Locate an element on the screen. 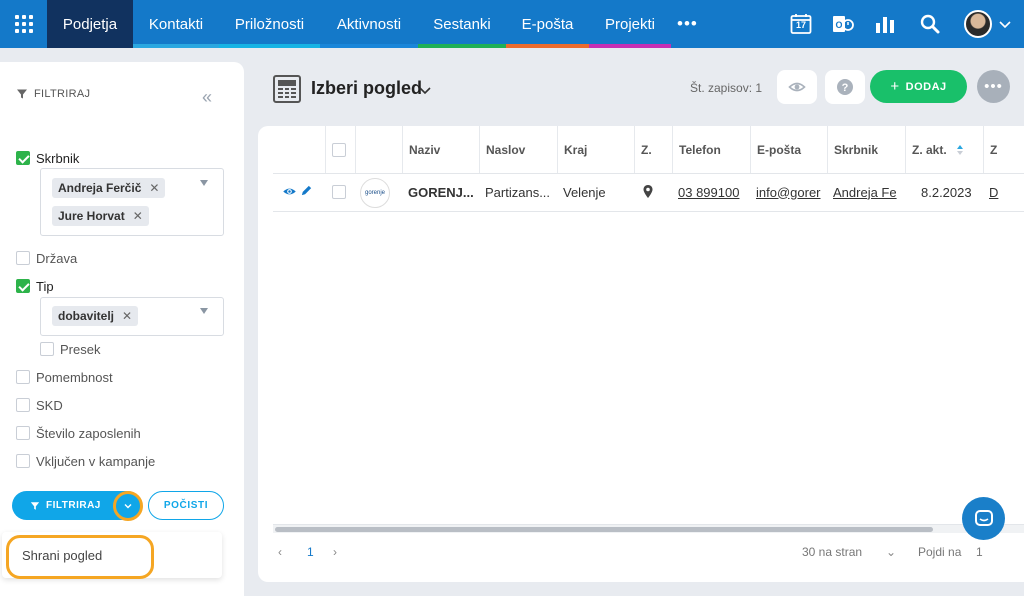  view-selector: Izberi pogled is located at coordinates (366, 88).